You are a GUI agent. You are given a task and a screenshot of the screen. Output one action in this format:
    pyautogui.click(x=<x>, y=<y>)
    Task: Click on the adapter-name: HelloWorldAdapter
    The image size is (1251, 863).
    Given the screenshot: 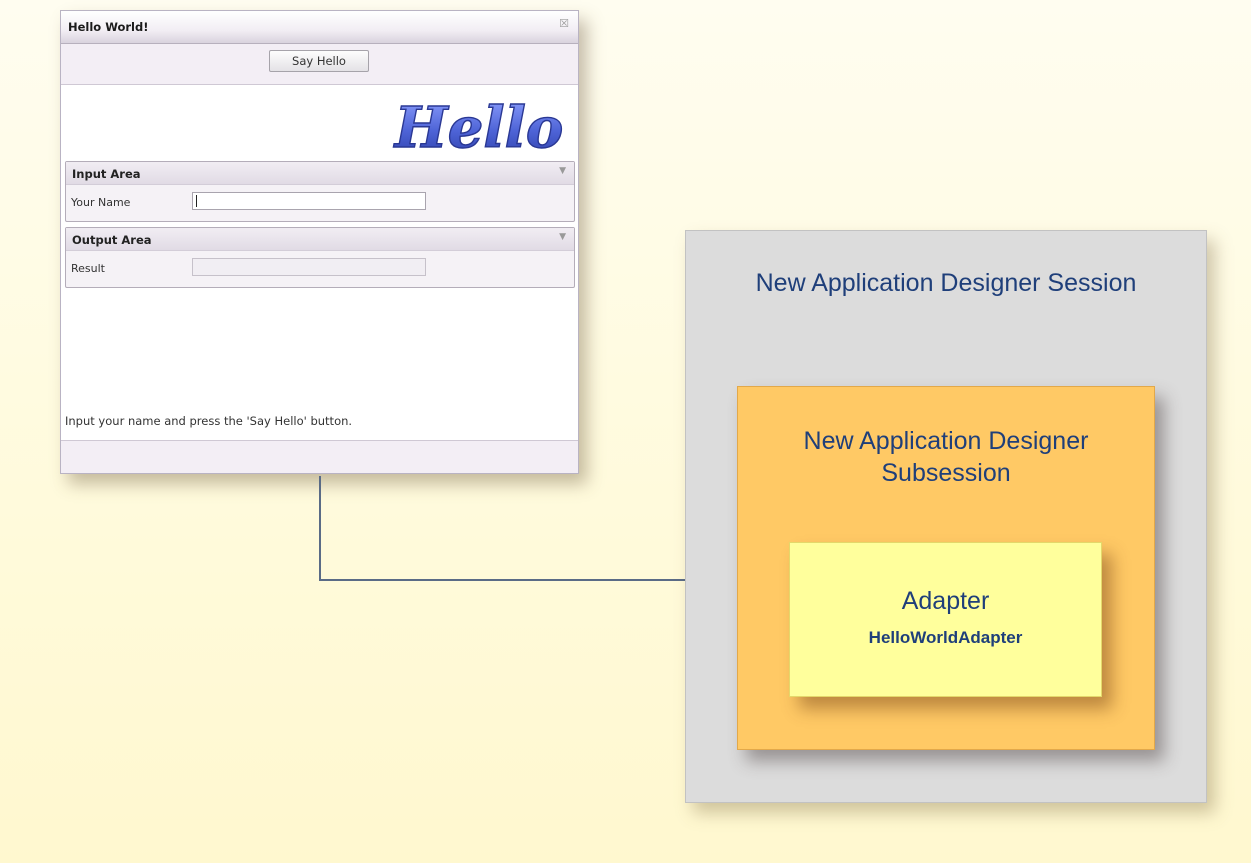 What is the action you would take?
    pyautogui.click(x=945, y=637)
    